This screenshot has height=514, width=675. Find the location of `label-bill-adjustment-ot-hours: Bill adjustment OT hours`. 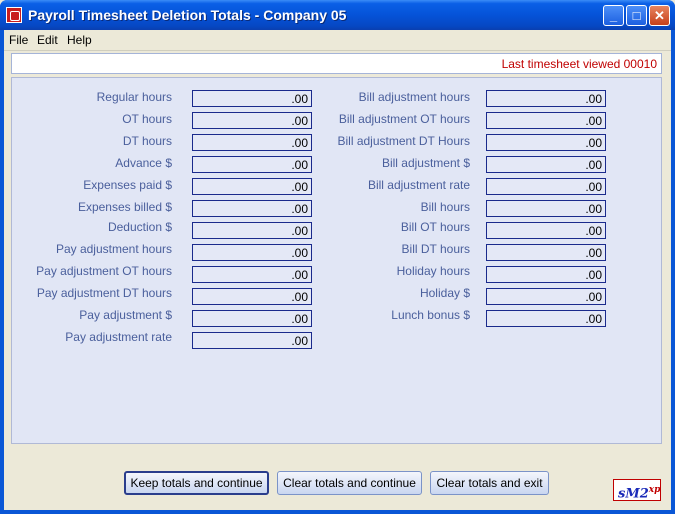

label-bill-adjustment-ot-hours: Bill adjustment OT hours is located at coordinates (404, 119).